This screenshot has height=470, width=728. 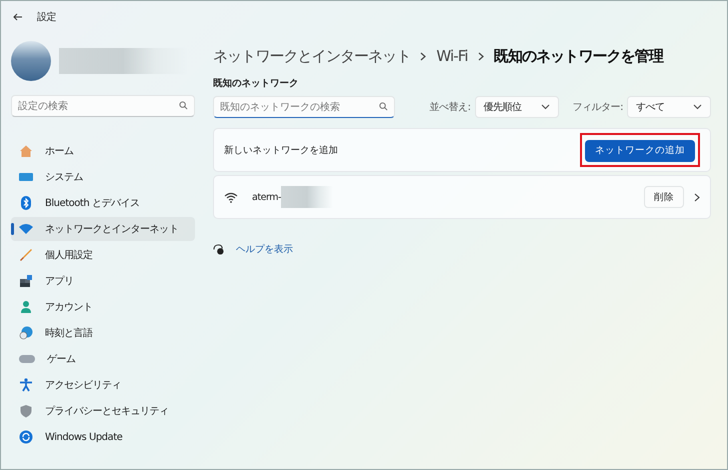 What do you see at coordinates (26, 411) in the screenshot?
I see `shield-icon` at bounding box center [26, 411].